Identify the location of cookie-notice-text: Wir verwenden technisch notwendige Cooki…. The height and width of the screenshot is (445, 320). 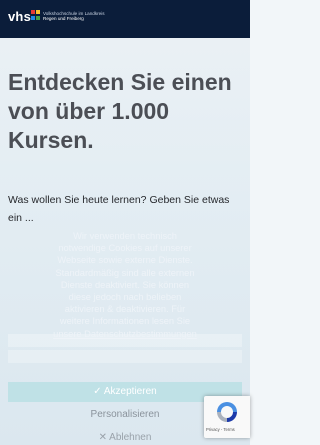
(125, 285).